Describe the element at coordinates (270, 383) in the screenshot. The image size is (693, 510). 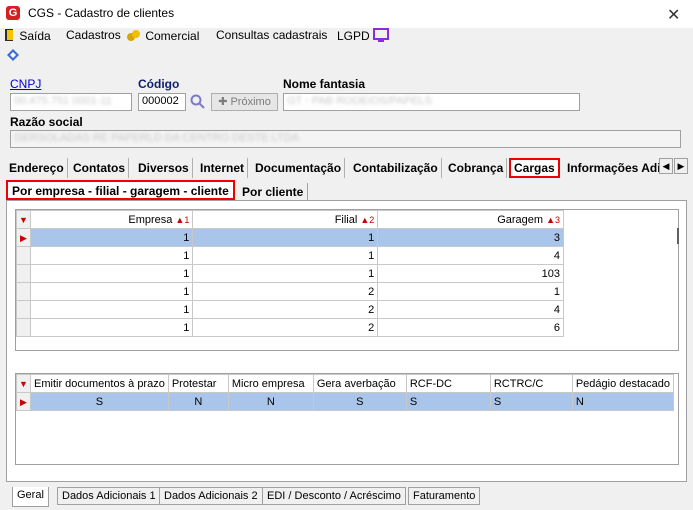
I see `column-header: Micro empresa` at that location.